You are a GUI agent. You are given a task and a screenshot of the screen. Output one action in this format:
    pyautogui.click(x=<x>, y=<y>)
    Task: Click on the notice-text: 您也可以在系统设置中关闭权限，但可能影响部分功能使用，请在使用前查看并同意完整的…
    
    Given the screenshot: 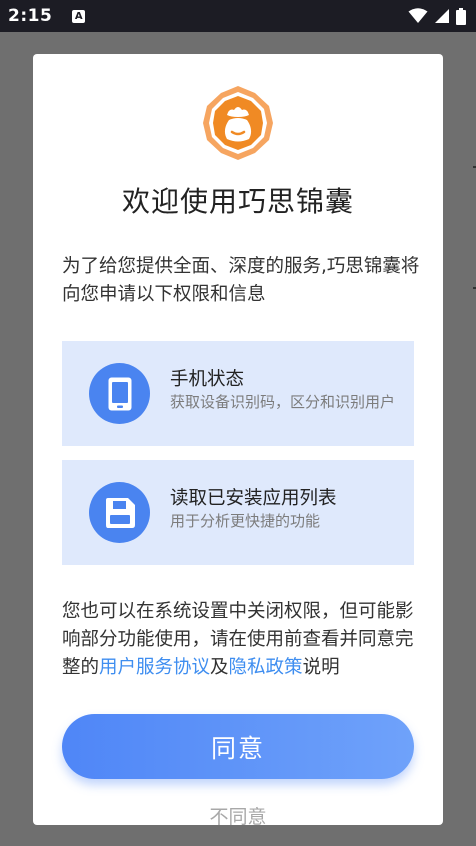 What is the action you would take?
    pyautogui.click(x=239, y=640)
    